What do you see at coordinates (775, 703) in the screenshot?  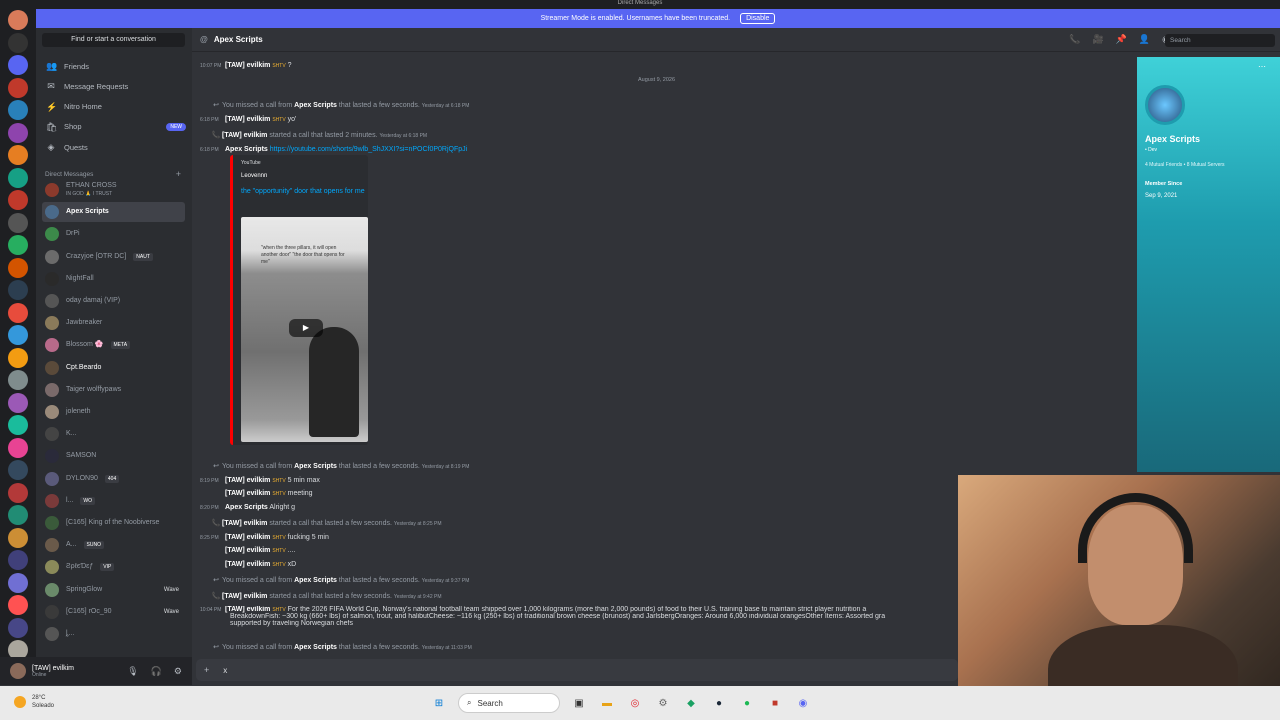 I see `app-icon-red: ■` at bounding box center [775, 703].